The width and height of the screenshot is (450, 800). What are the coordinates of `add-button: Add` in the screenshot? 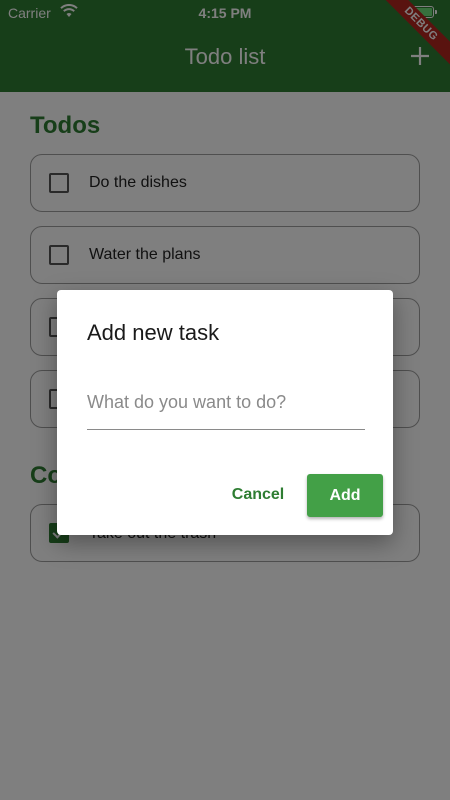 It's located at (345, 495).